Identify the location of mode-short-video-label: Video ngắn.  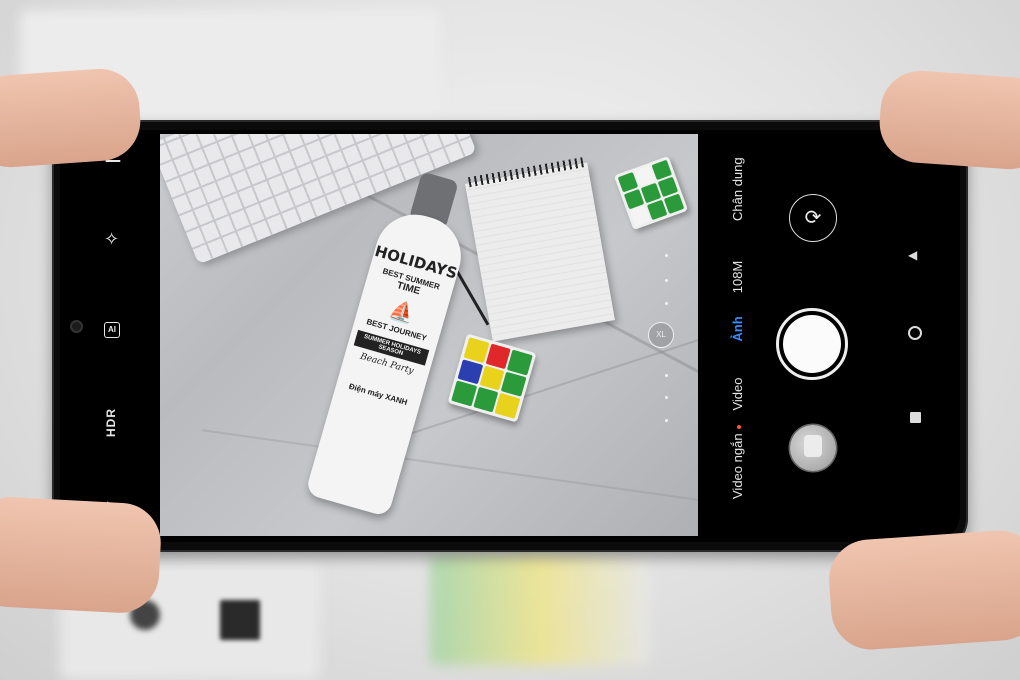
(737, 466).